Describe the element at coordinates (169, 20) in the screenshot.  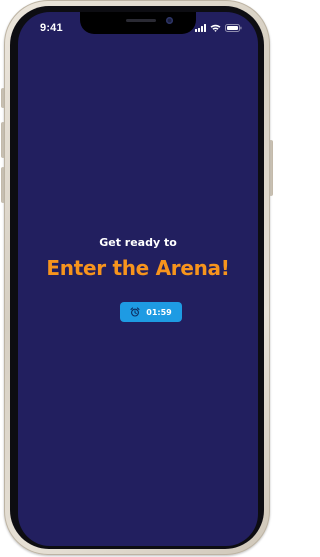
I see `front-camera-icon` at that location.